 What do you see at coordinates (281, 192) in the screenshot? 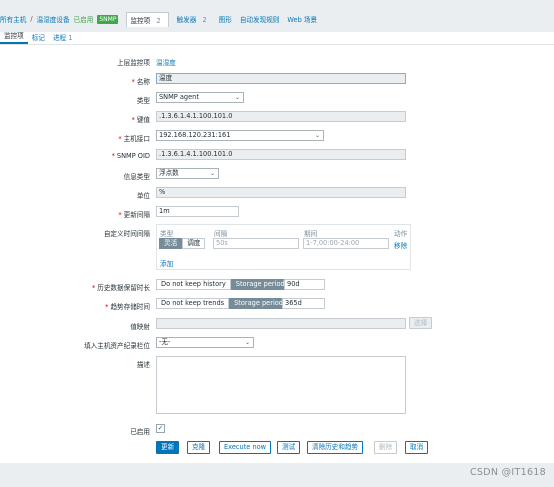
I see `units-field: %` at bounding box center [281, 192].